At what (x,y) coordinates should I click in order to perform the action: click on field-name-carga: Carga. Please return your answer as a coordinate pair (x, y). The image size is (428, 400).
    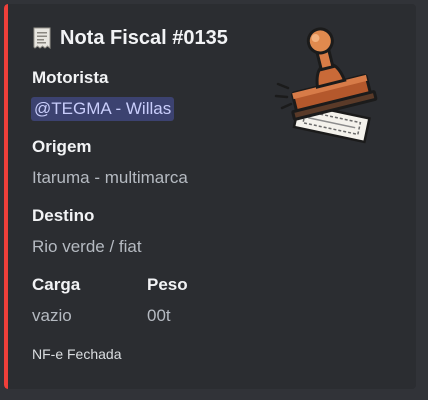
    Looking at the image, I should click on (56, 284).